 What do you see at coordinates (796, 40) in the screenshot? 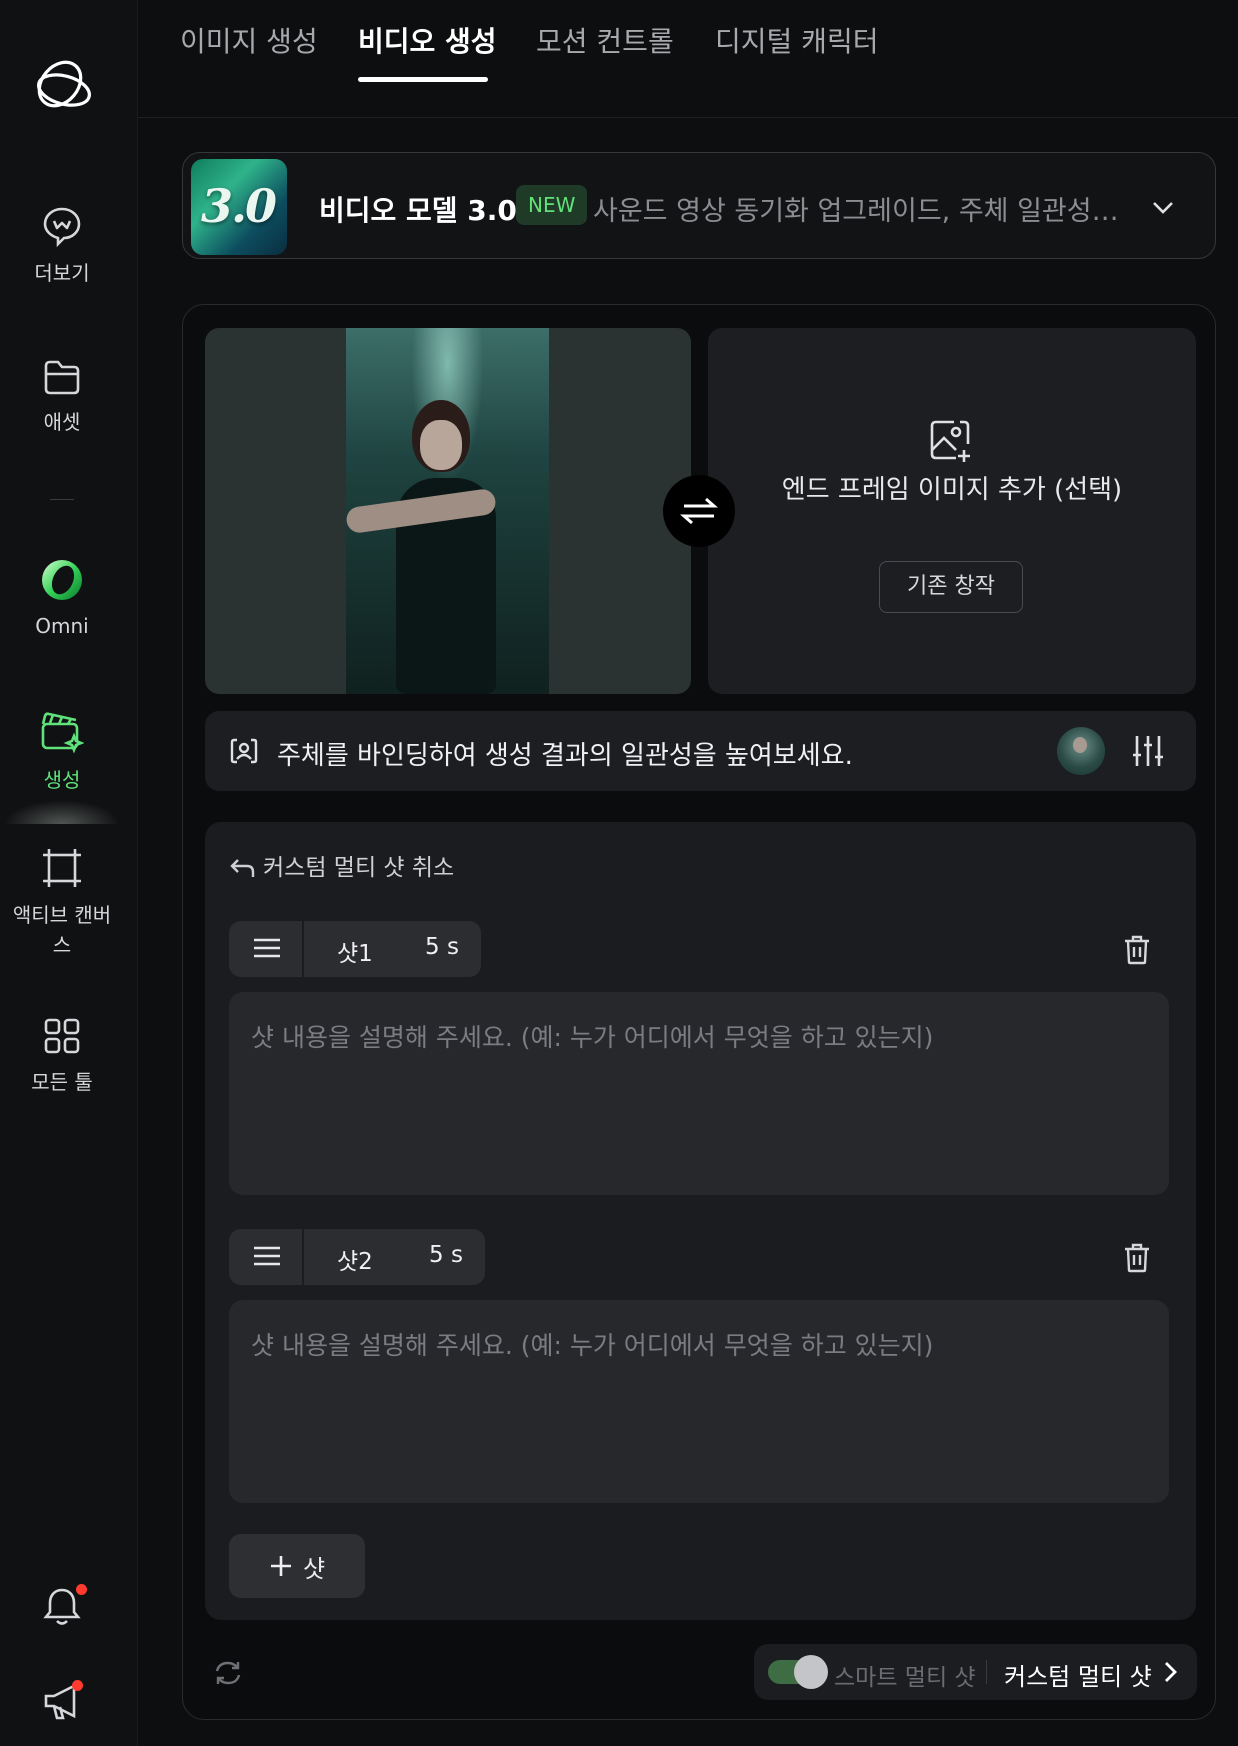
I see `tab-digital-character: 디지털 캐릭터` at bounding box center [796, 40].